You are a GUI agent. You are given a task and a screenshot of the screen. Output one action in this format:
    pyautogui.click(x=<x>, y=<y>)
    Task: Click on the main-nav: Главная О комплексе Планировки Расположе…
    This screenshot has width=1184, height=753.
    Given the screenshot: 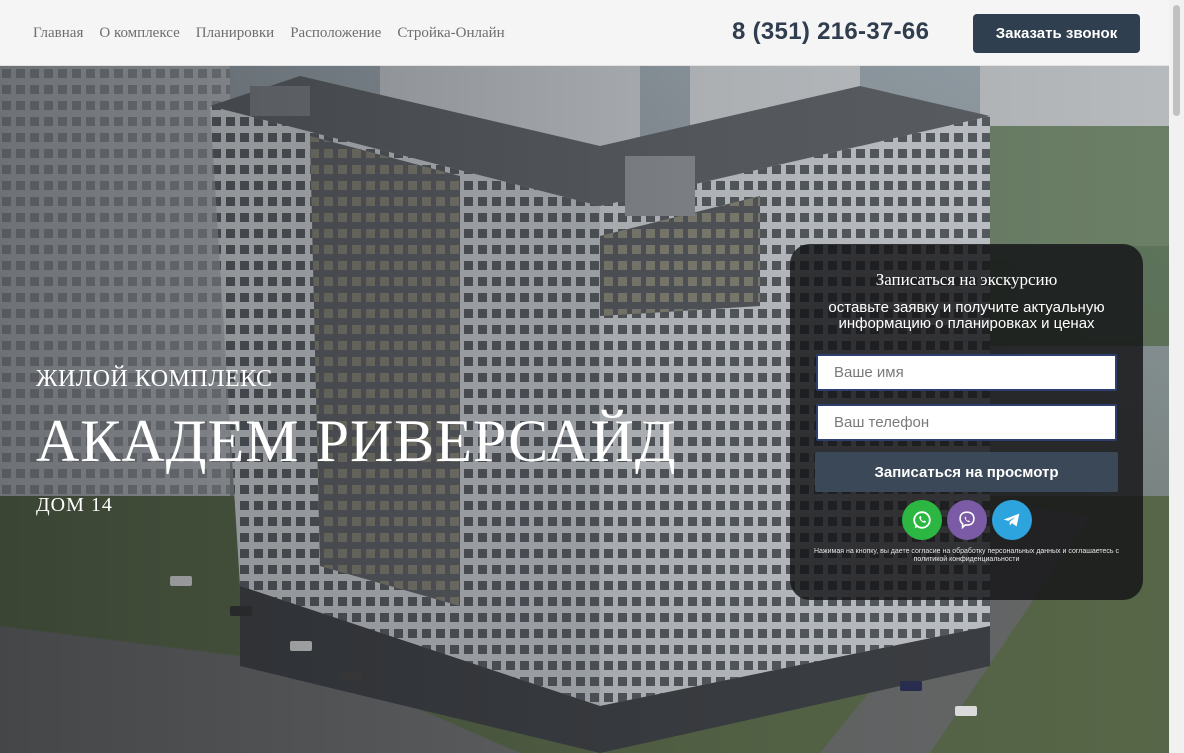 What is the action you would take?
    pyautogui.click(x=269, y=33)
    